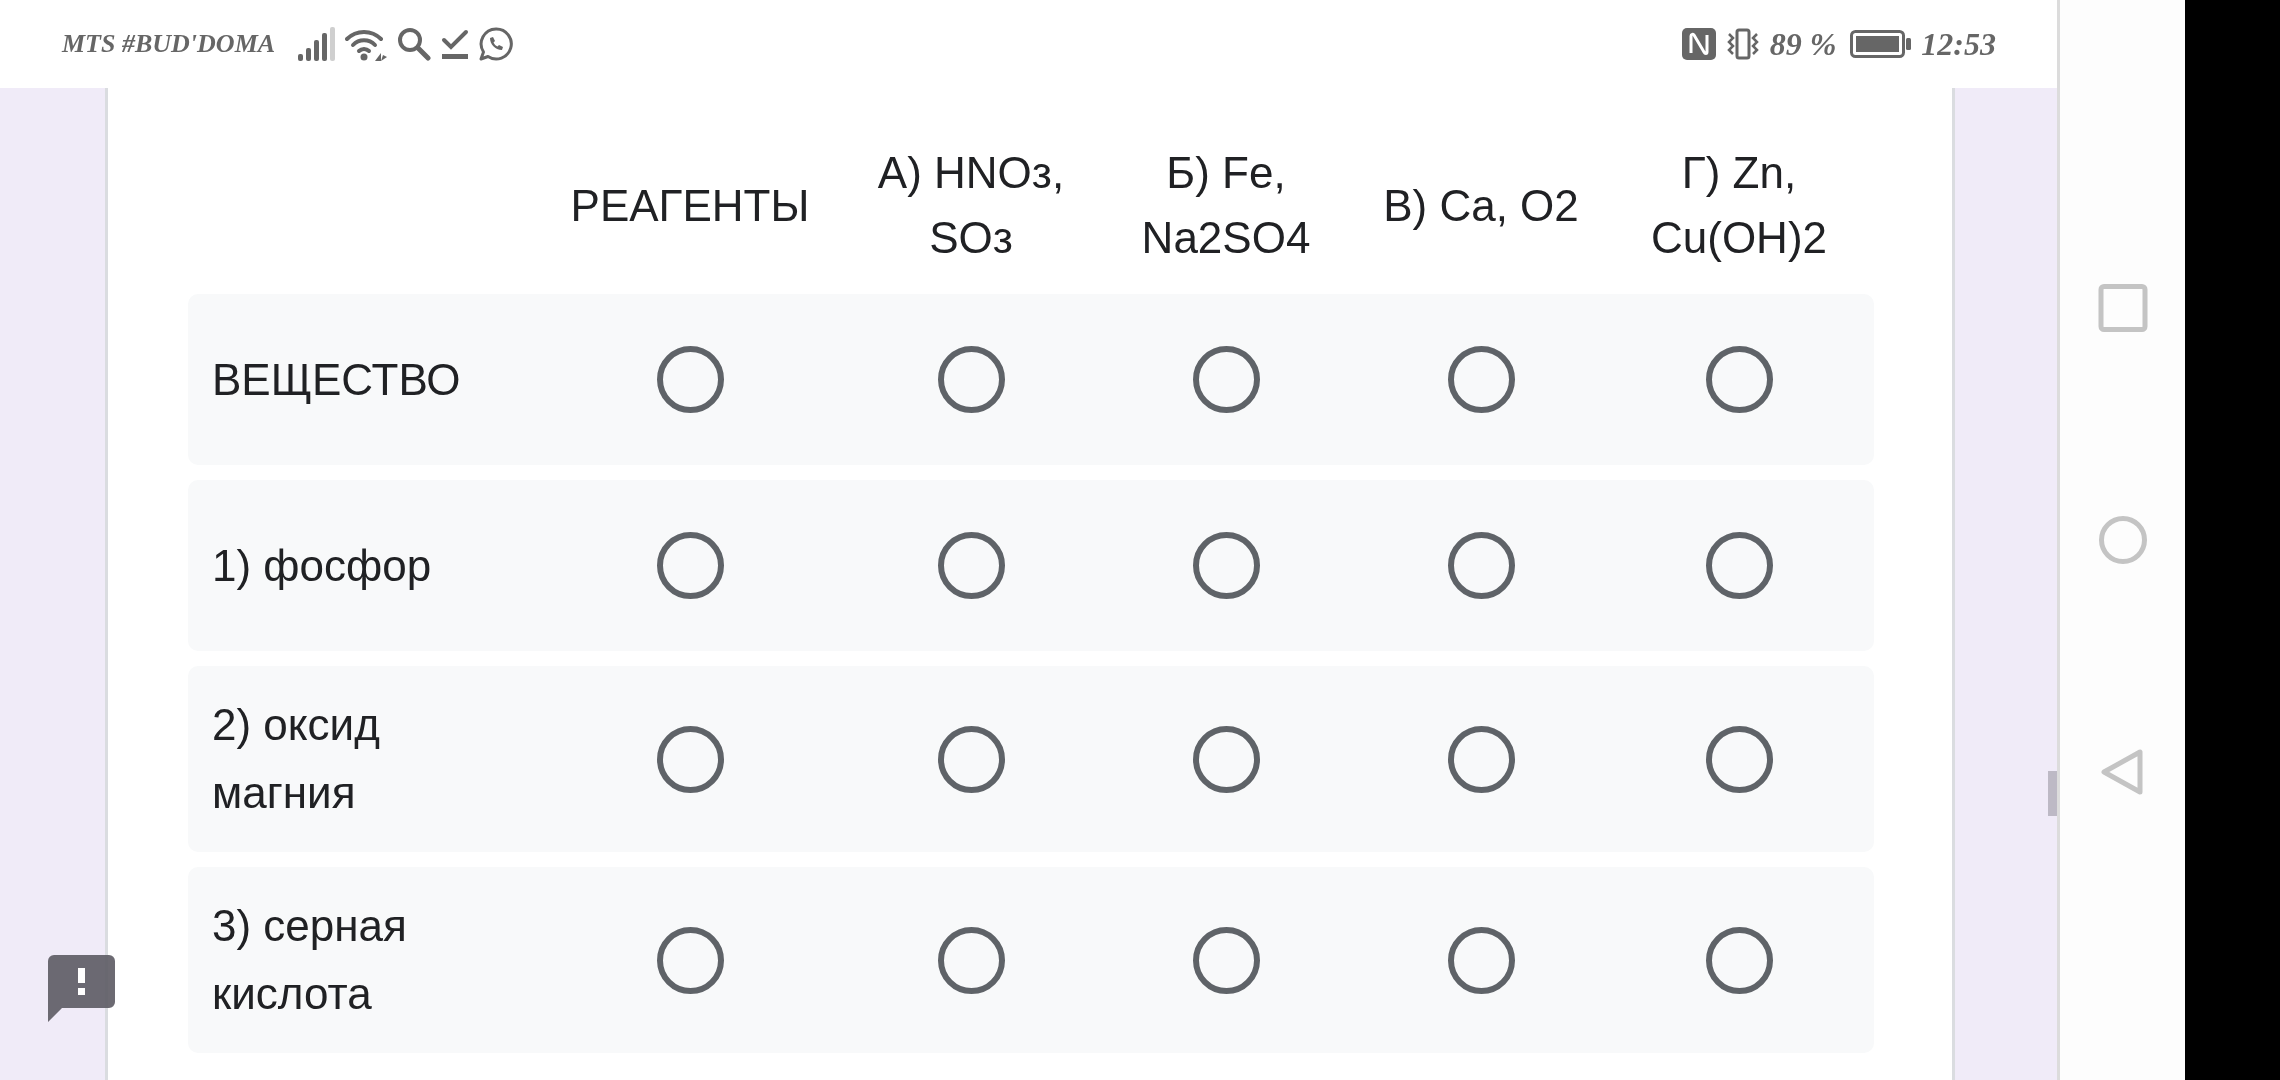  I want to click on scrollbar-thumb, so click(2052, 793).